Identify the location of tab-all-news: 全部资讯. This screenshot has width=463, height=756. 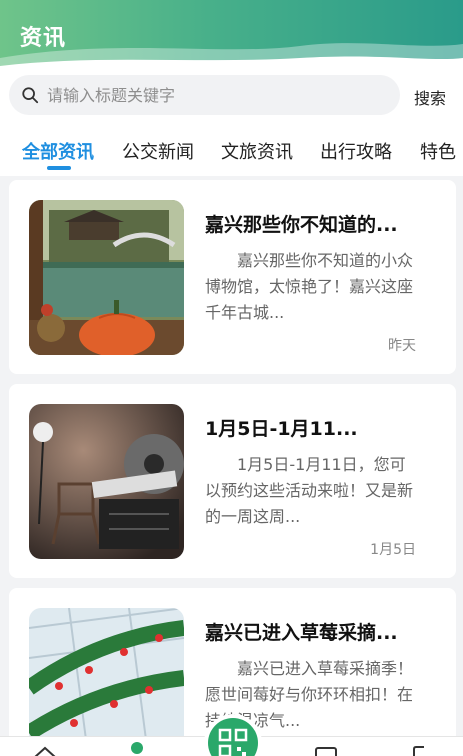
(58, 151).